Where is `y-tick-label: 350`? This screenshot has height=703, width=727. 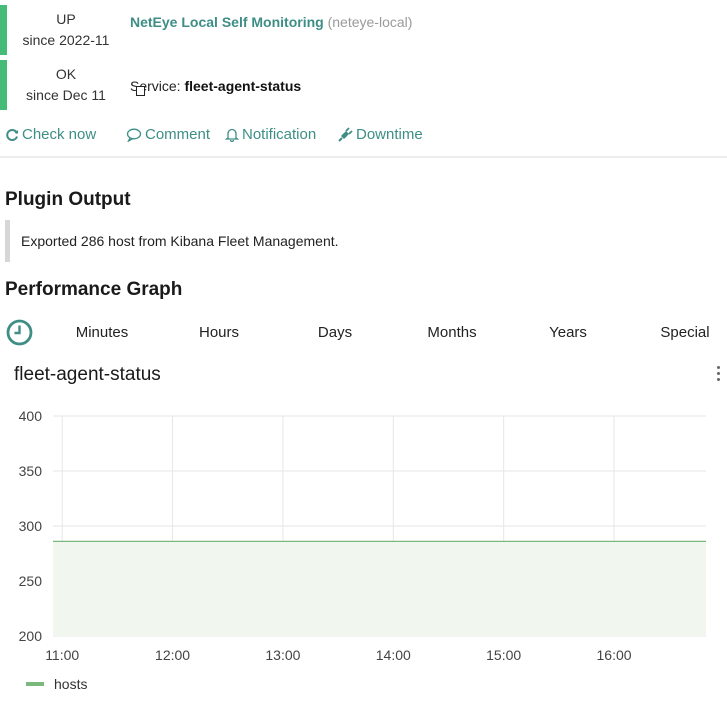 y-tick-label: 350 is located at coordinates (31, 471).